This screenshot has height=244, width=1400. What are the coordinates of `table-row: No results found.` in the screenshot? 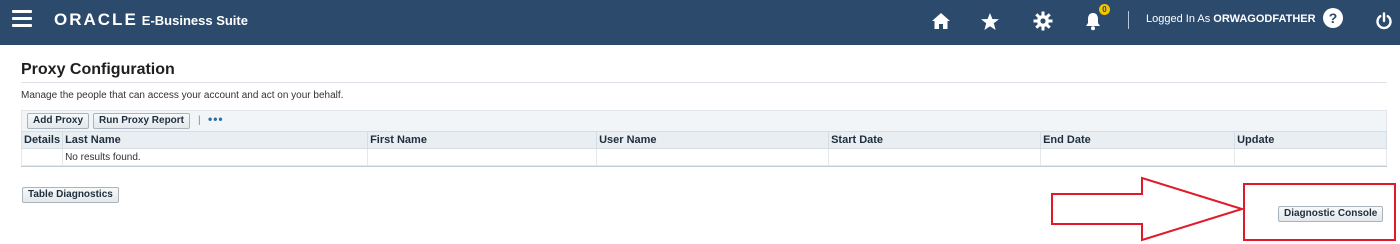 It's located at (703, 157).